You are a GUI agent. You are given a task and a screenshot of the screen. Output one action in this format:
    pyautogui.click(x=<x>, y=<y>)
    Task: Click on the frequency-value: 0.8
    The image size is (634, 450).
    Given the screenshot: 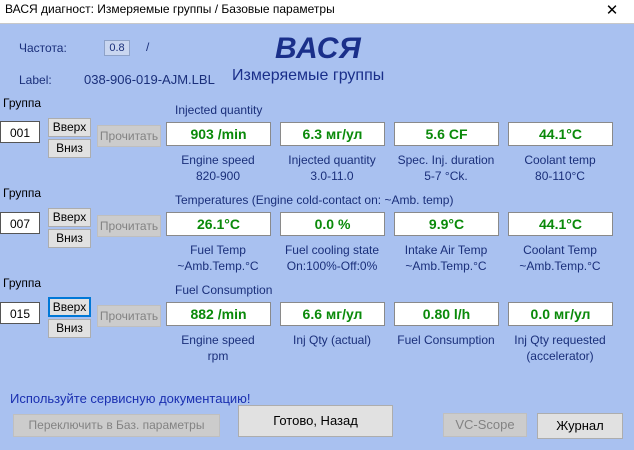 What is the action you would take?
    pyautogui.click(x=117, y=48)
    